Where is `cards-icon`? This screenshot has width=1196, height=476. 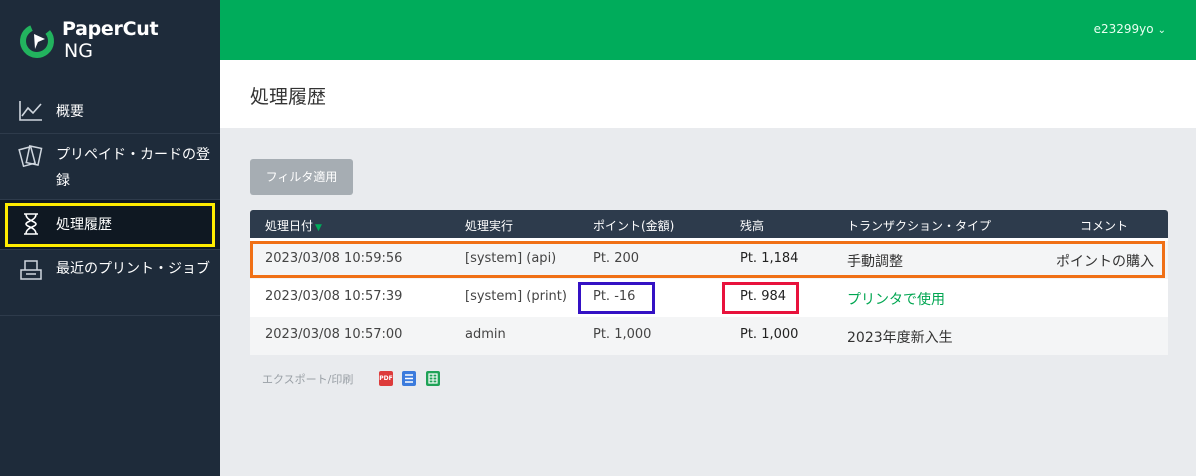 cards-icon is located at coordinates (30, 156).